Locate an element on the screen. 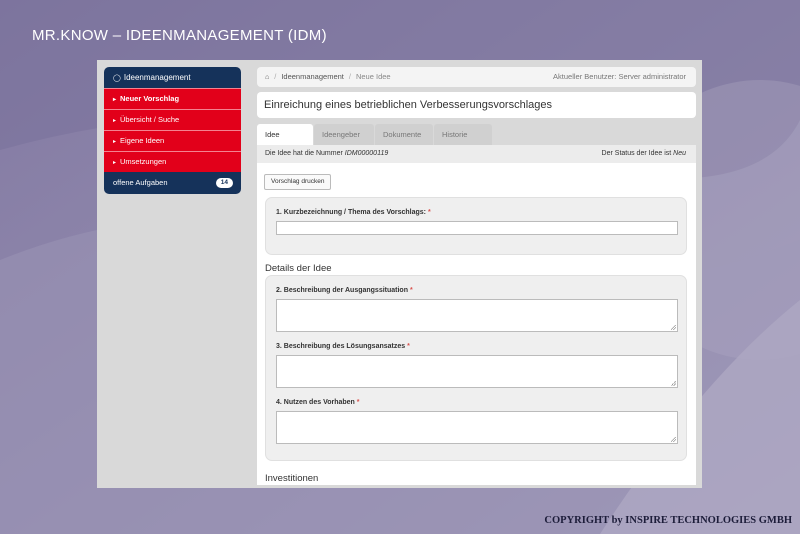 Image resolution: width=800 pixels, height=534 pixels. tab-idee: Idee is located at coordinates (285, 134).